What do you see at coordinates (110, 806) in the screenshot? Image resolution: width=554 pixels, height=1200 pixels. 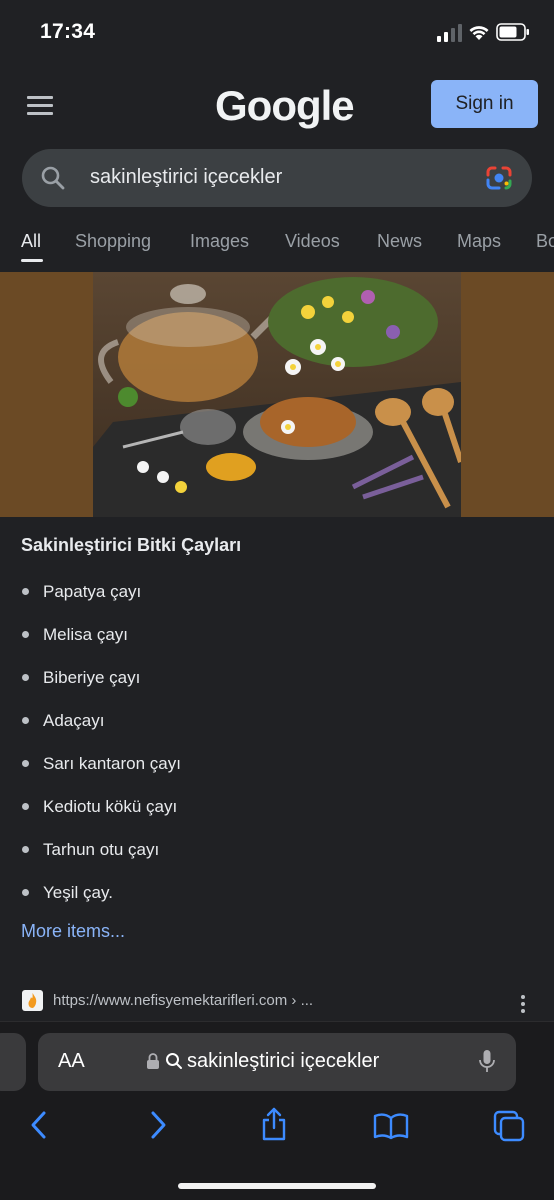 I see `list-item-label: Kediotu kökü çayı` at bounding box center [110, 806].